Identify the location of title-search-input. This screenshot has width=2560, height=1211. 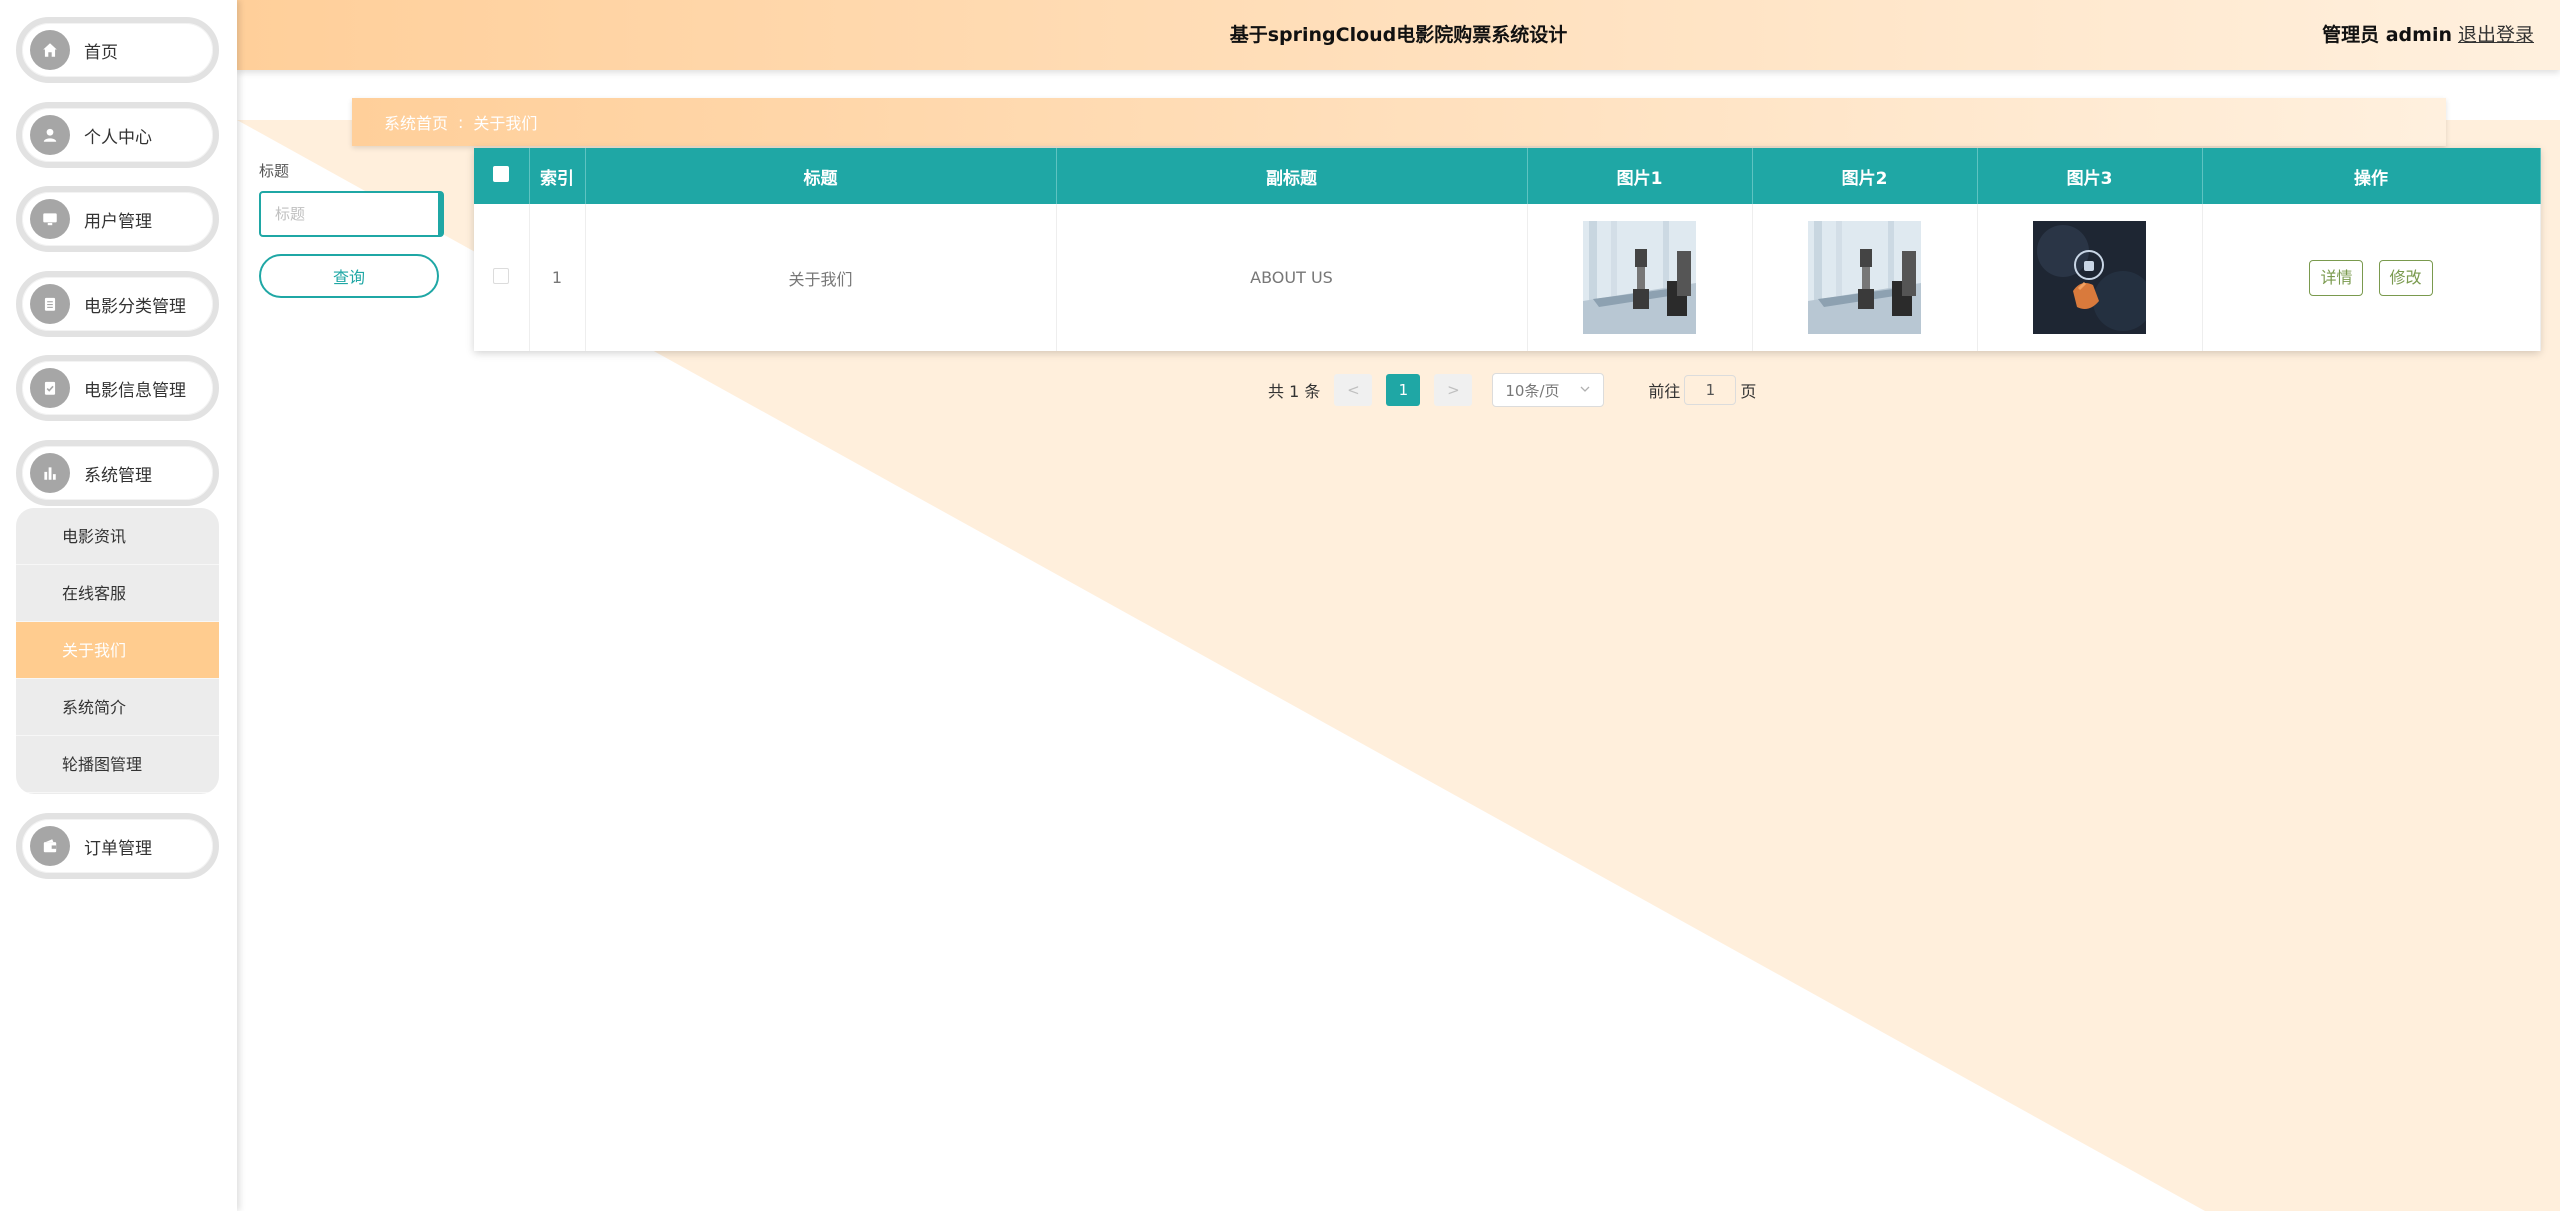
(351, 214).